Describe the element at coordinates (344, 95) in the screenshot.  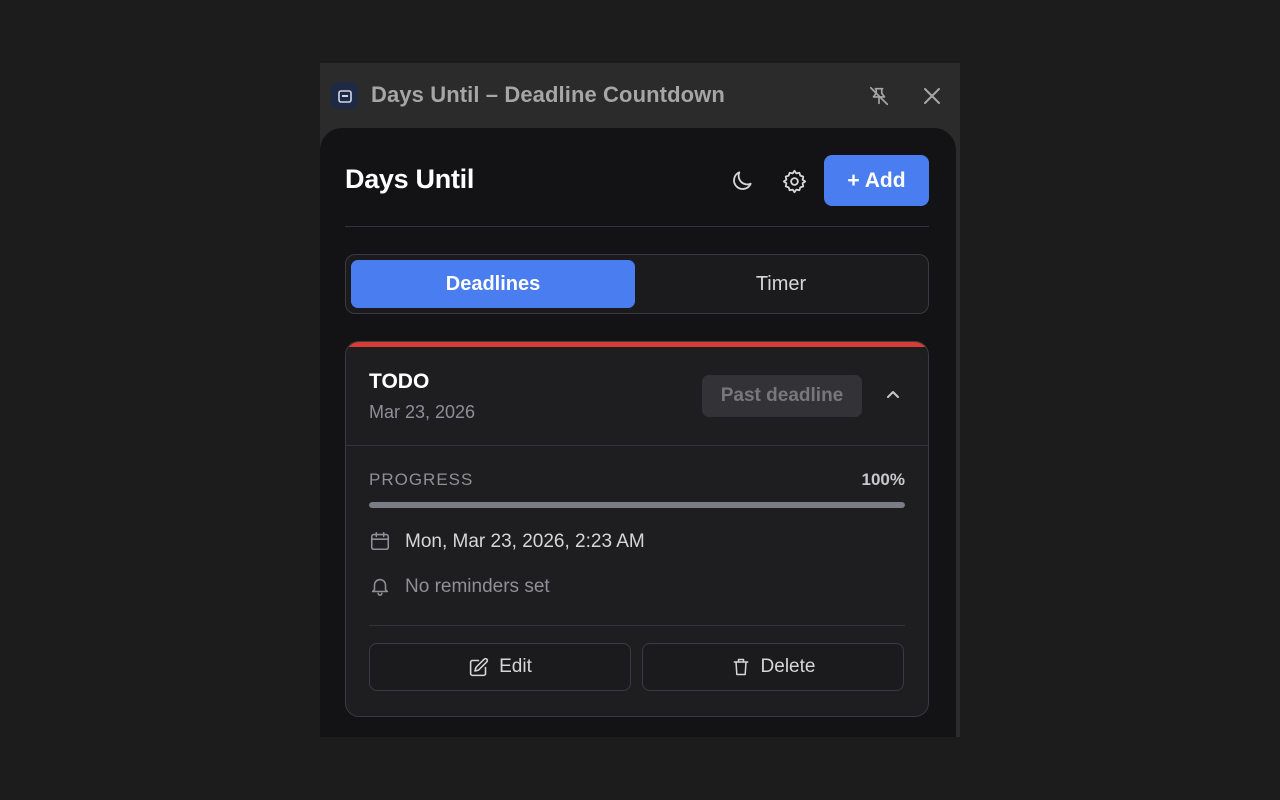
I see `app-icon` at that location.